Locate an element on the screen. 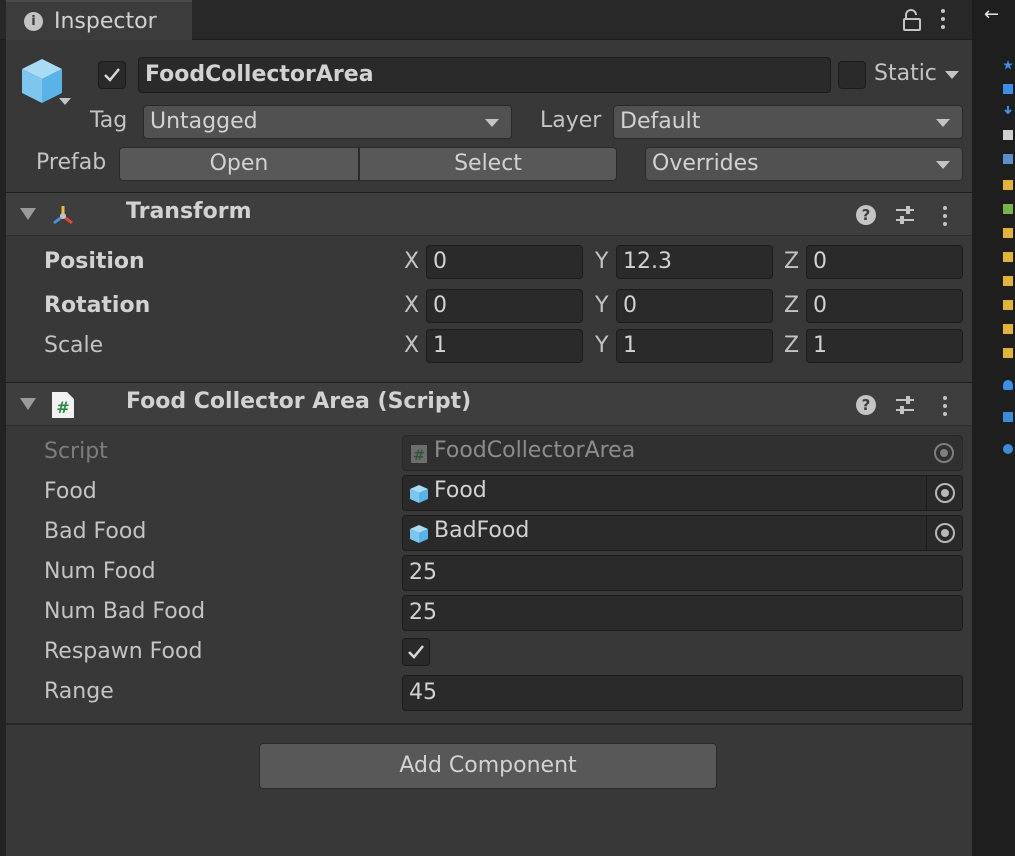  static-label: Static is located at coordinates (905, 73).